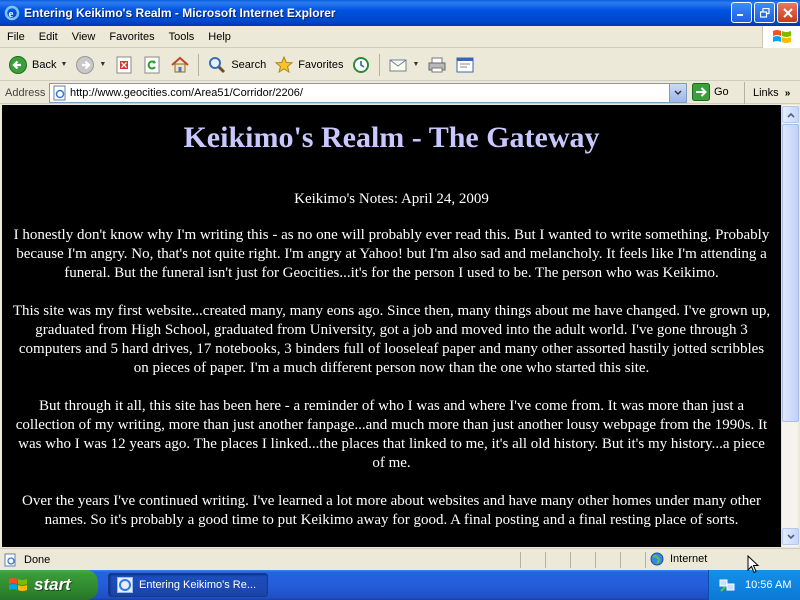 The image size is (800, 600). I want to click on status-done: Done, so click(27, 560).